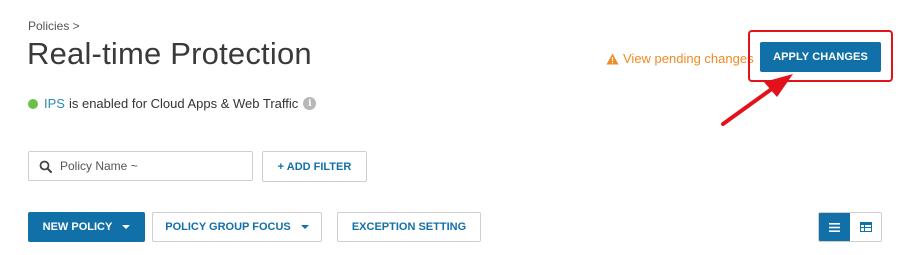 The height and width of the screenshot is (255, 905). I want to click on apply-changes-button: APPLY CHANGES, so click(820, 57).